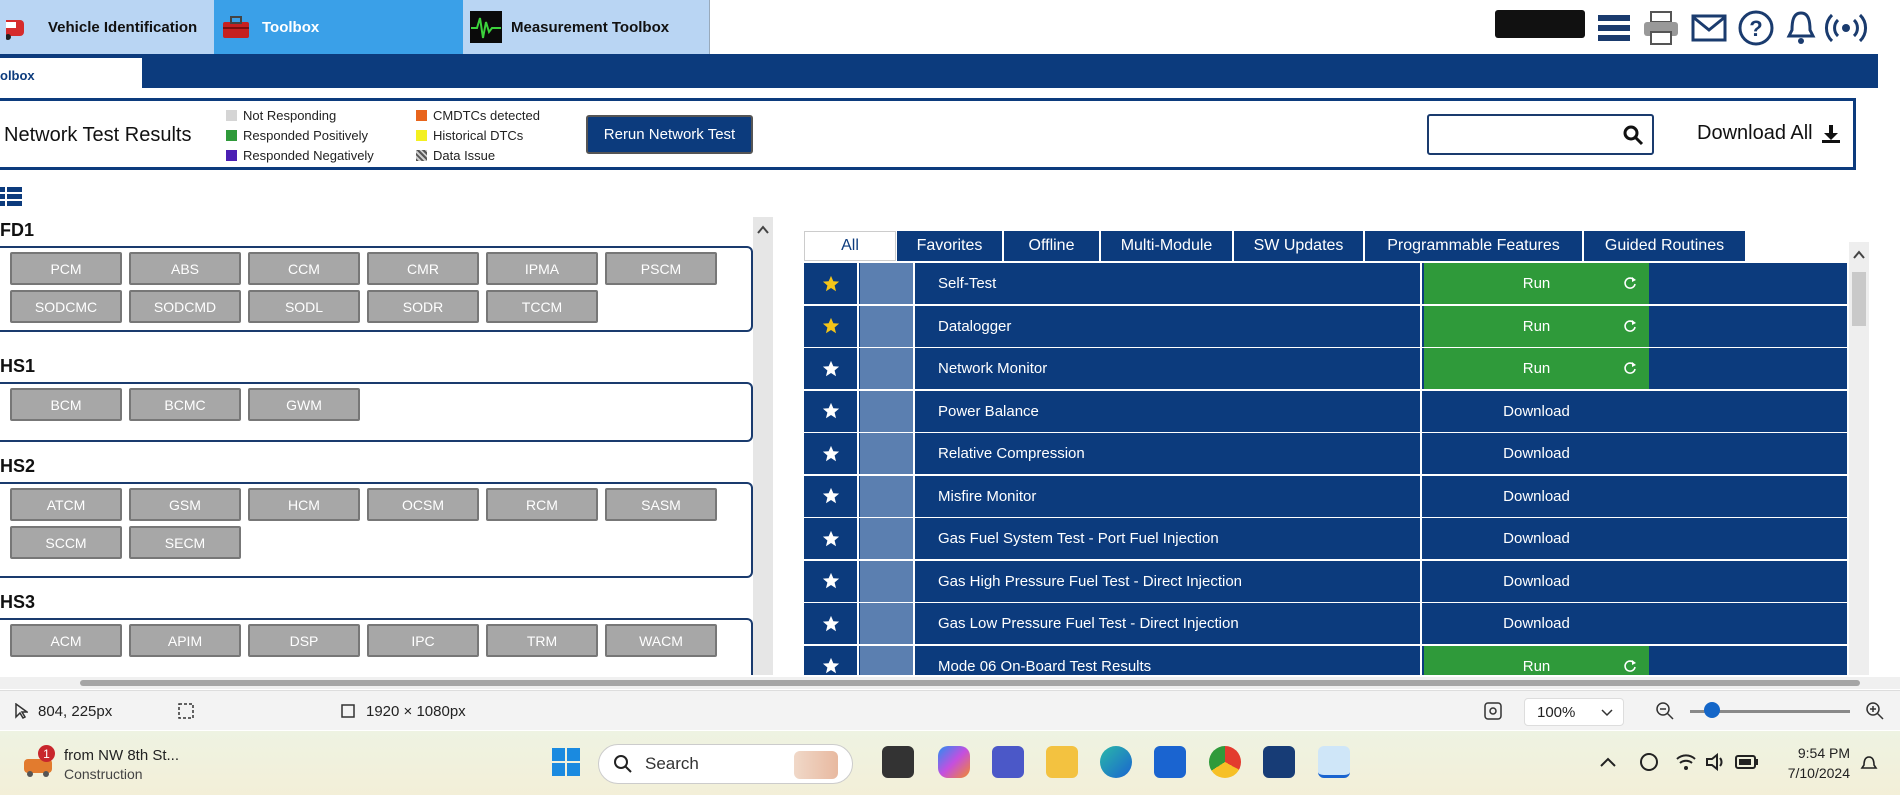 The image size is (1900, 795). Describe the element at coordinates (304, 404) in the screenshot. I see `module-button-gwm: GWM` at that location.